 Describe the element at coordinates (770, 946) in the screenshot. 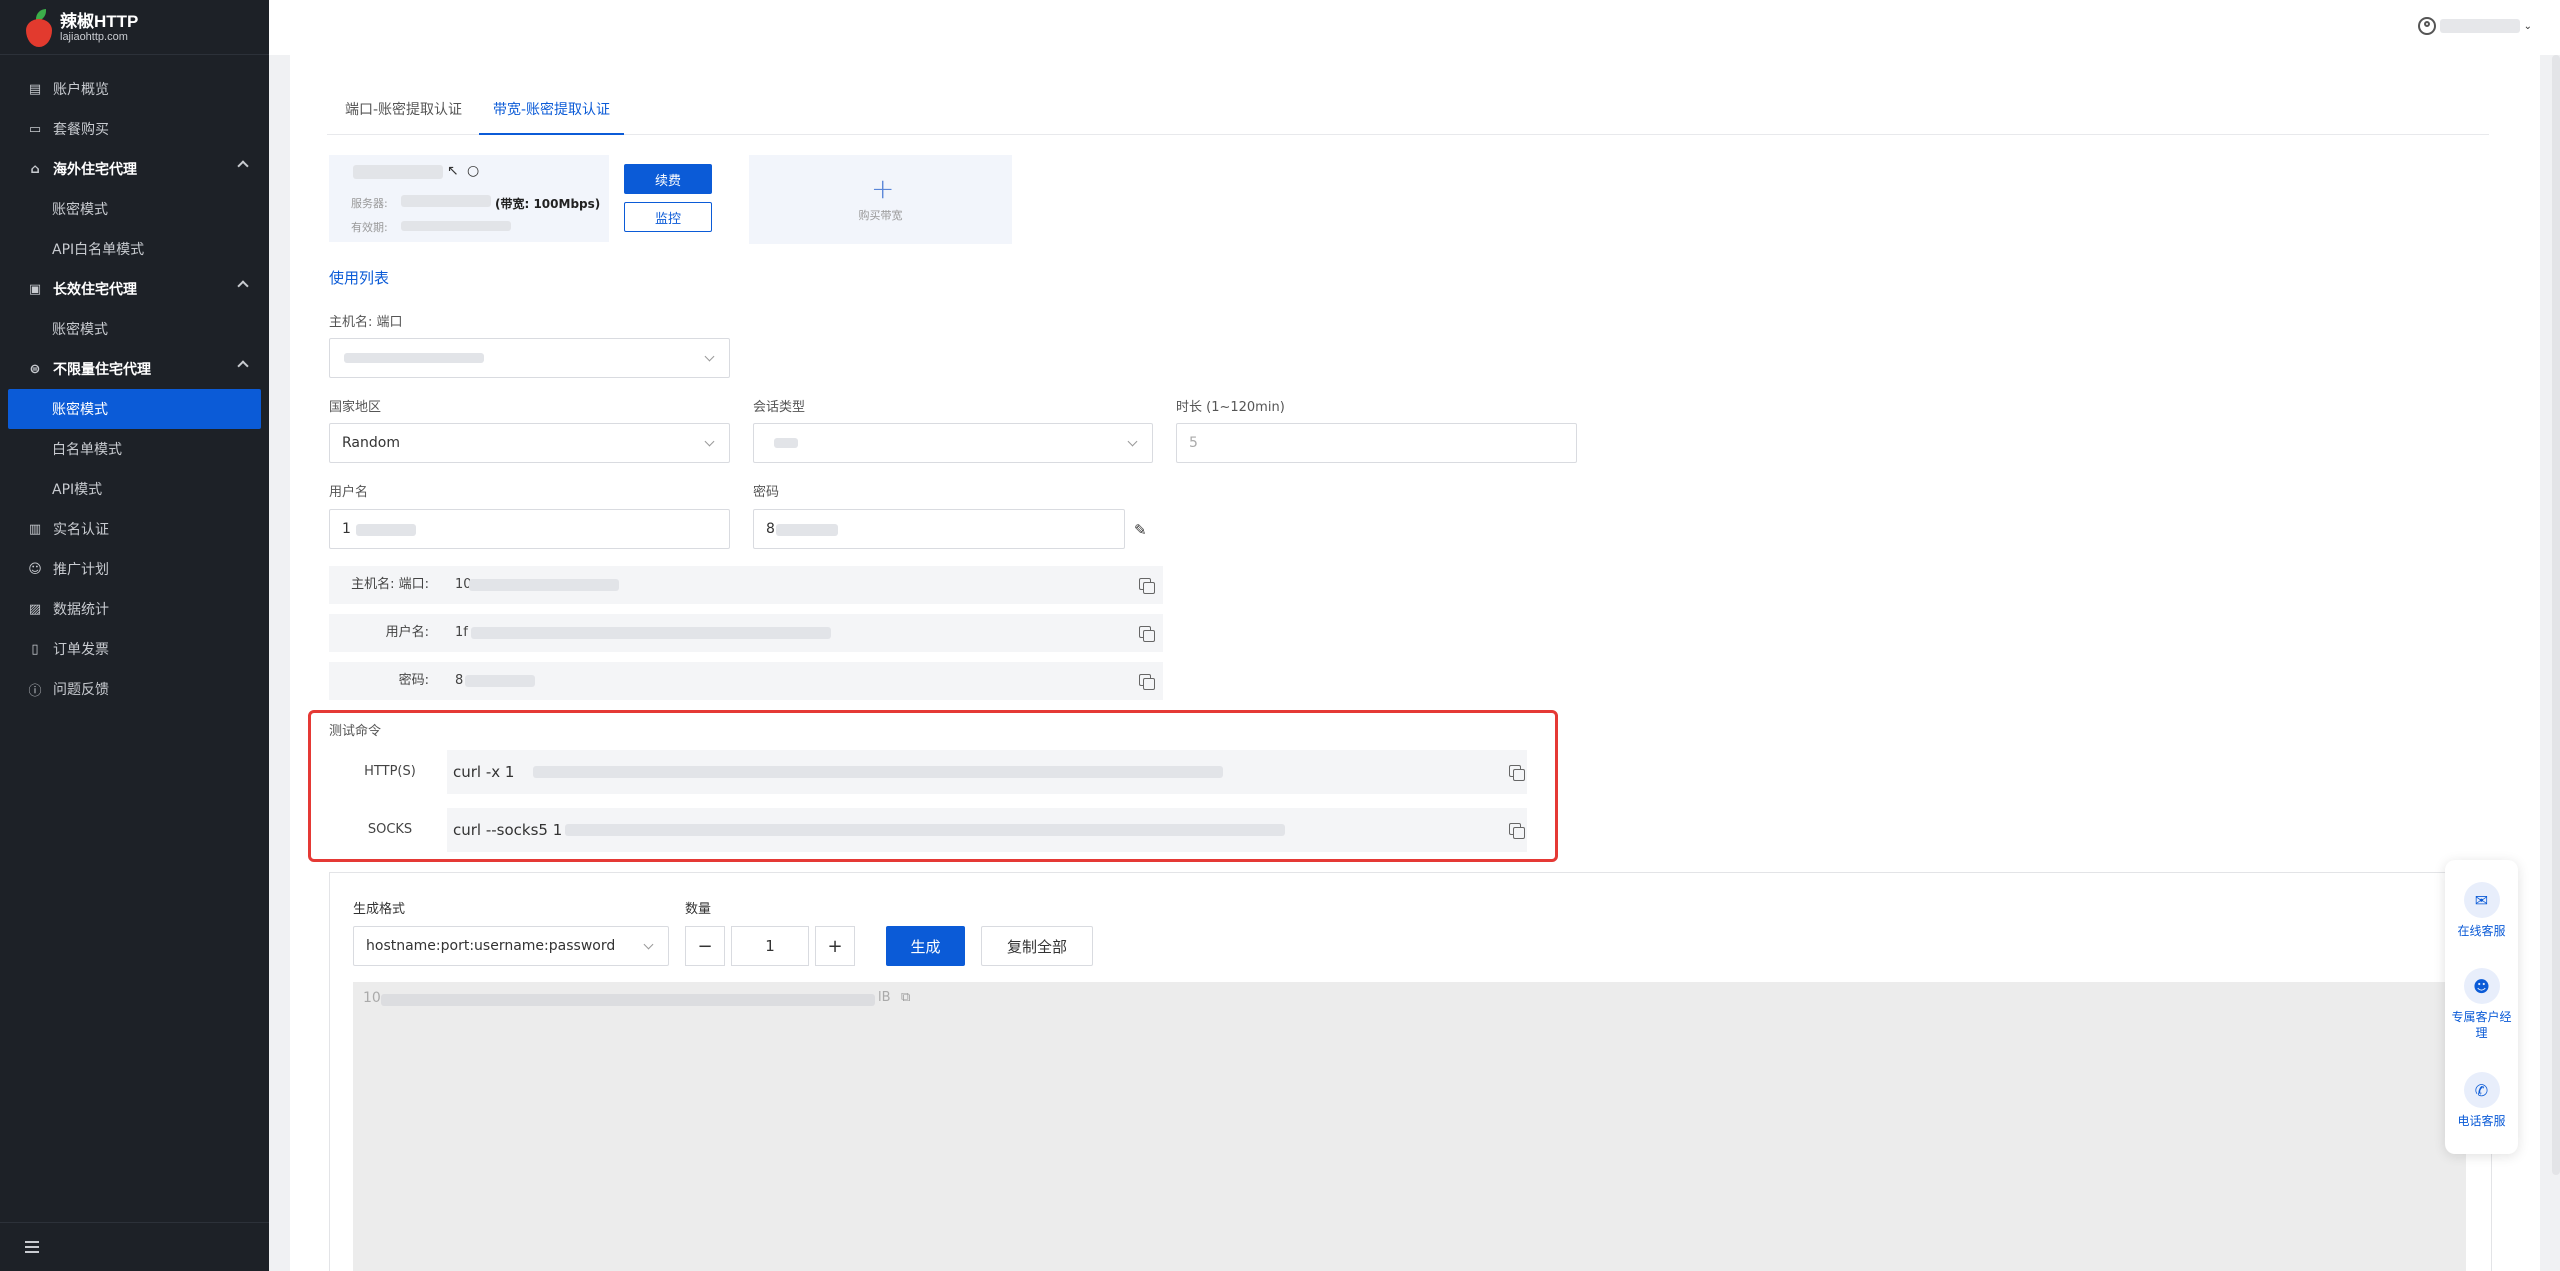

I see `quantity-input: 1` at that location.